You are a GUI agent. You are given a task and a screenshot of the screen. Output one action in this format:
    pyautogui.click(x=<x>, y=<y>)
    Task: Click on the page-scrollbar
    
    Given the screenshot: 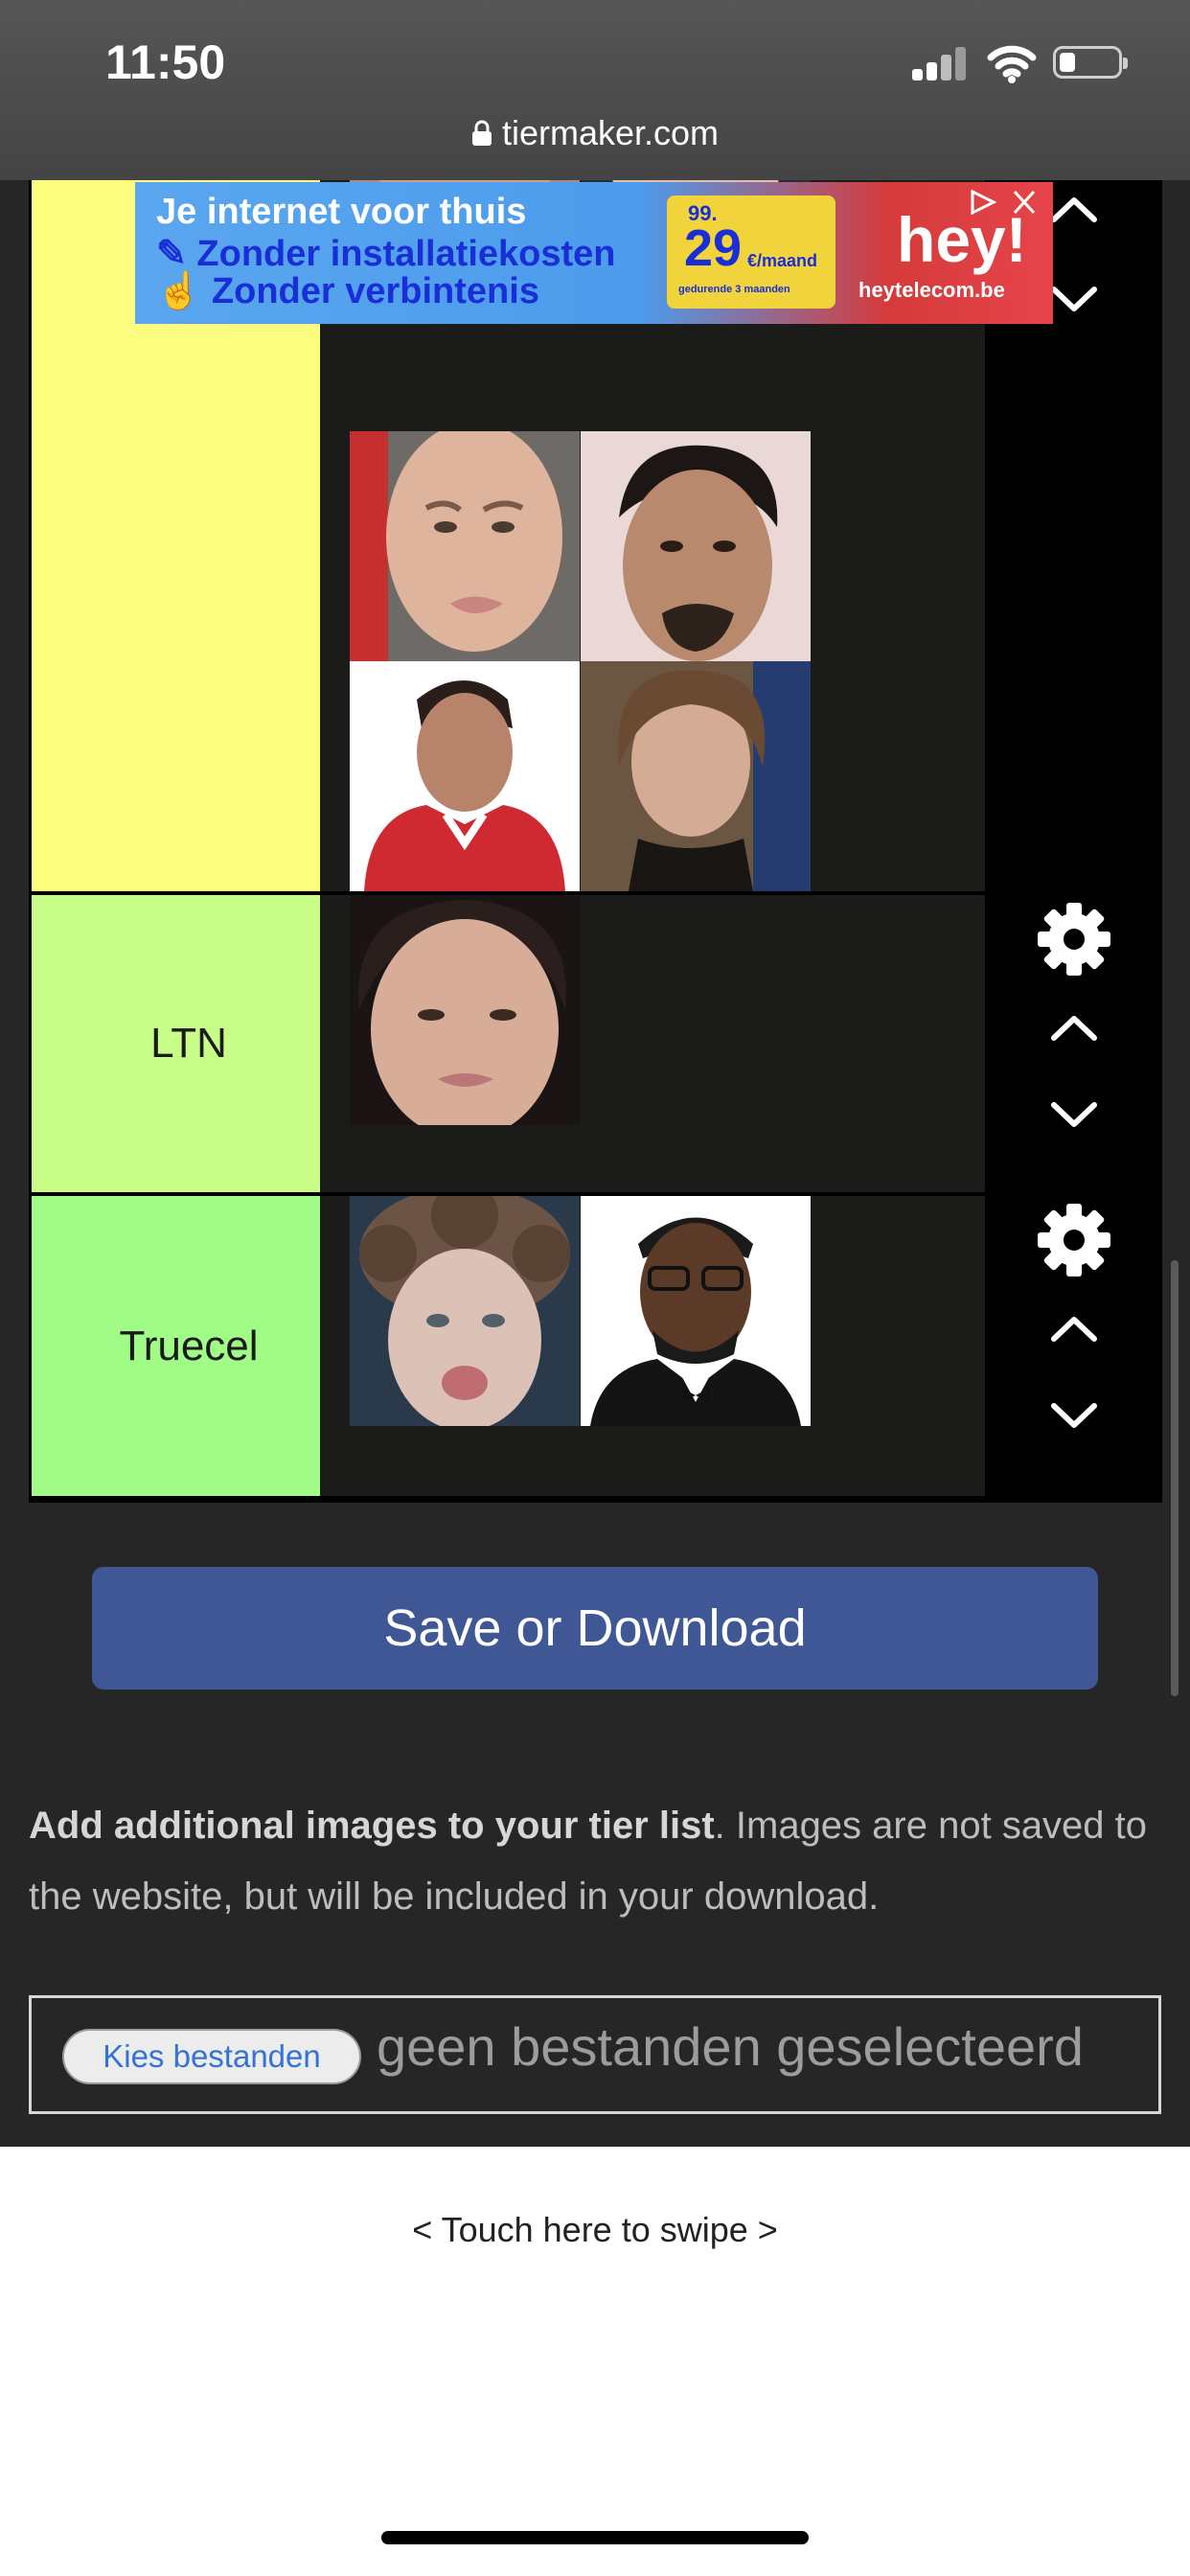 What is the action you would take?
    pyautogui.click(x=1175, y=1478)
    